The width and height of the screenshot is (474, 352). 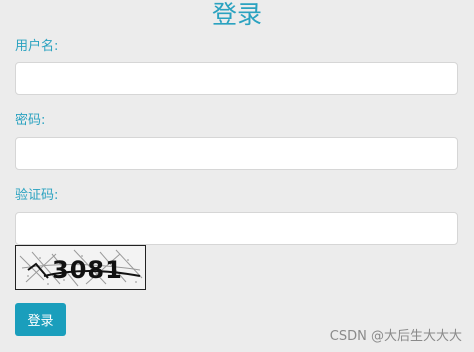 I want to click on captcha-image: 3081, so click(x=80, y=267).